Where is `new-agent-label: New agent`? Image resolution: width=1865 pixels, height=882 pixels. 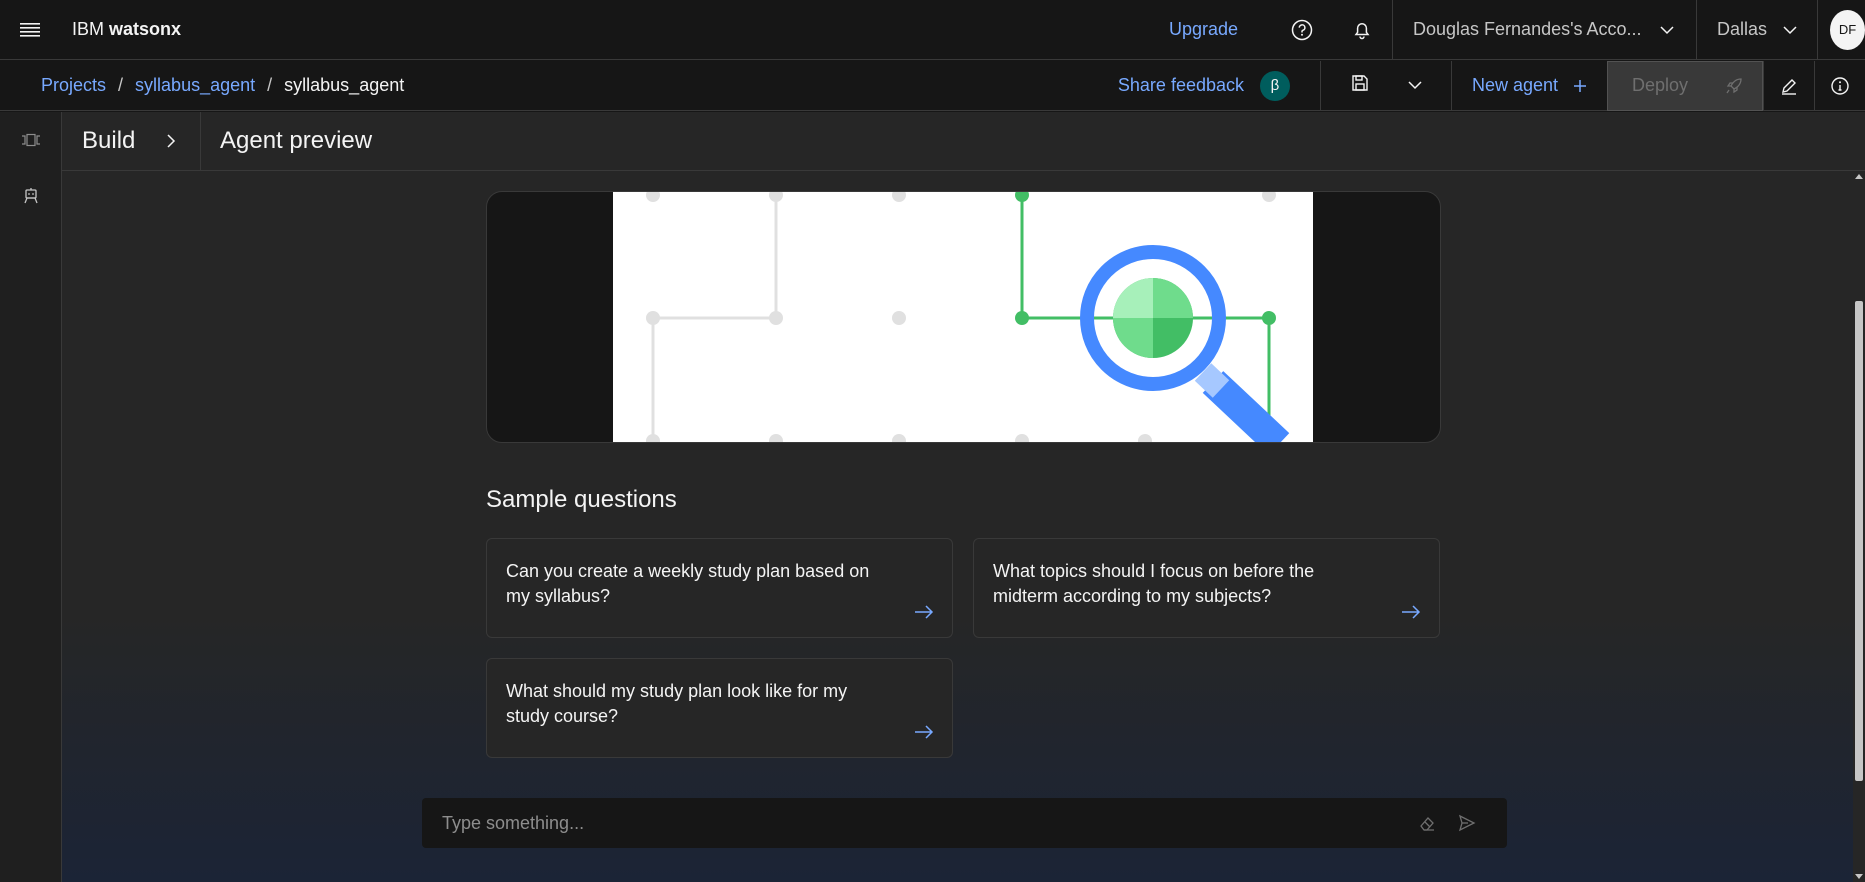
new-agent-label: New agent is located at coordinates (1515, 85).